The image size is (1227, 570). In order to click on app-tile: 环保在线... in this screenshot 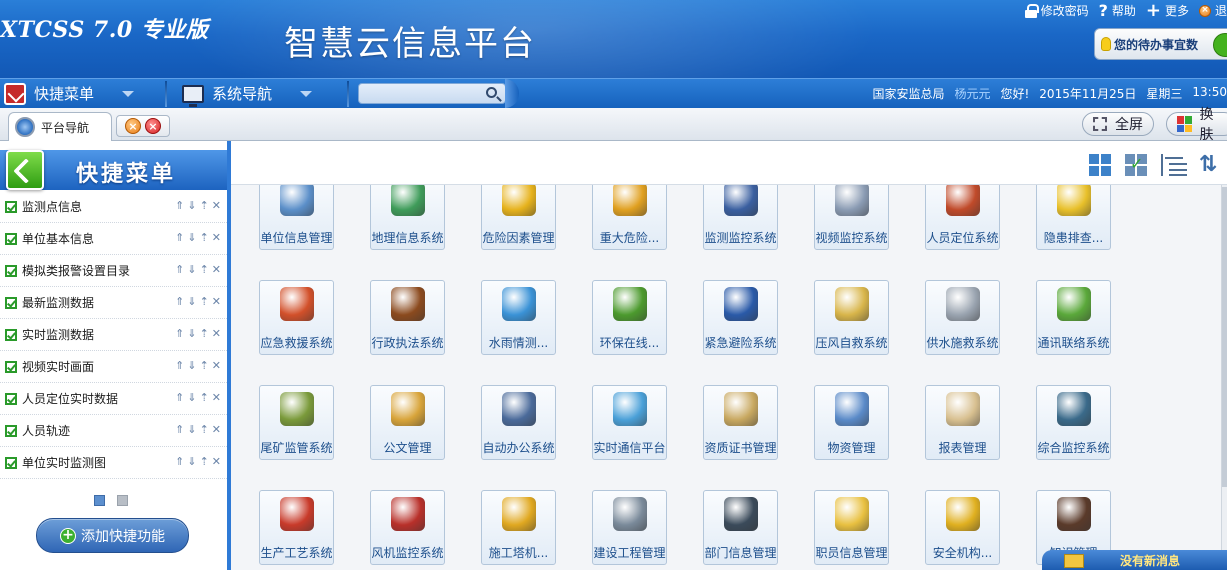, I will do `click(629, 317)`.